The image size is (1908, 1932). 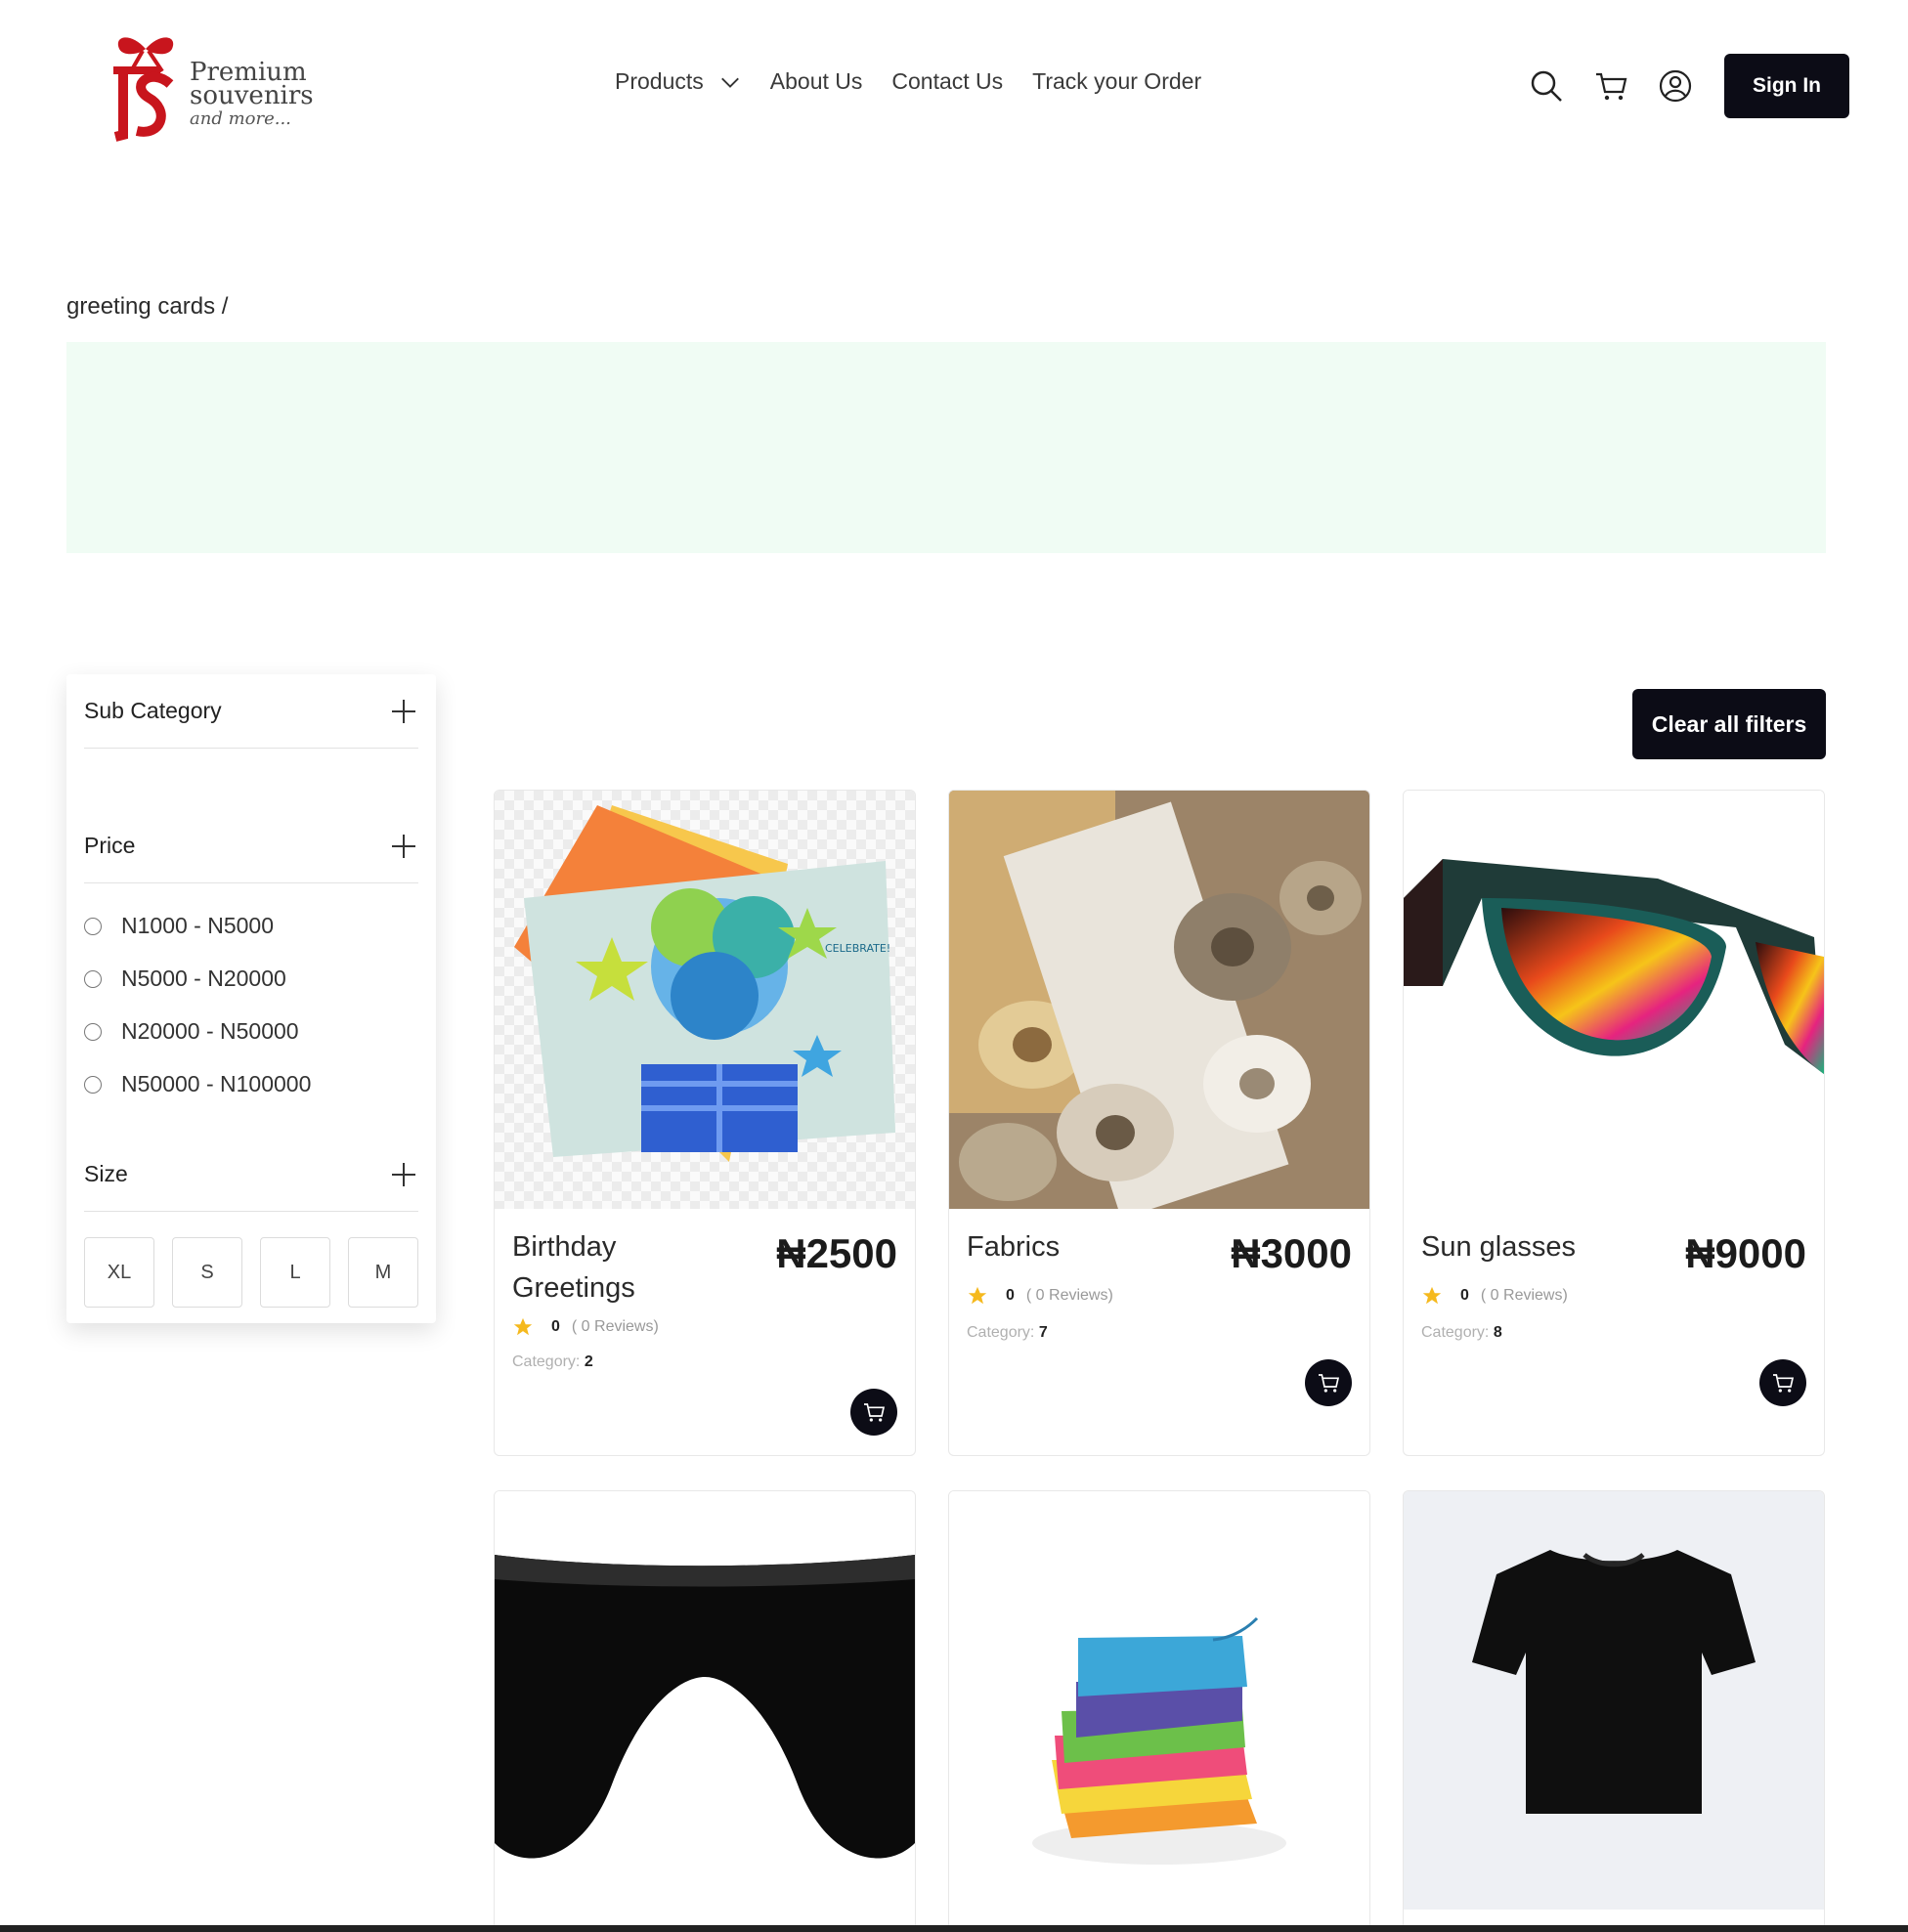 What do you see at coordinates (251, 711) in the screenshot?
I see `filter-sub-category-header: Sub Category` at bounding box center [251, 711].